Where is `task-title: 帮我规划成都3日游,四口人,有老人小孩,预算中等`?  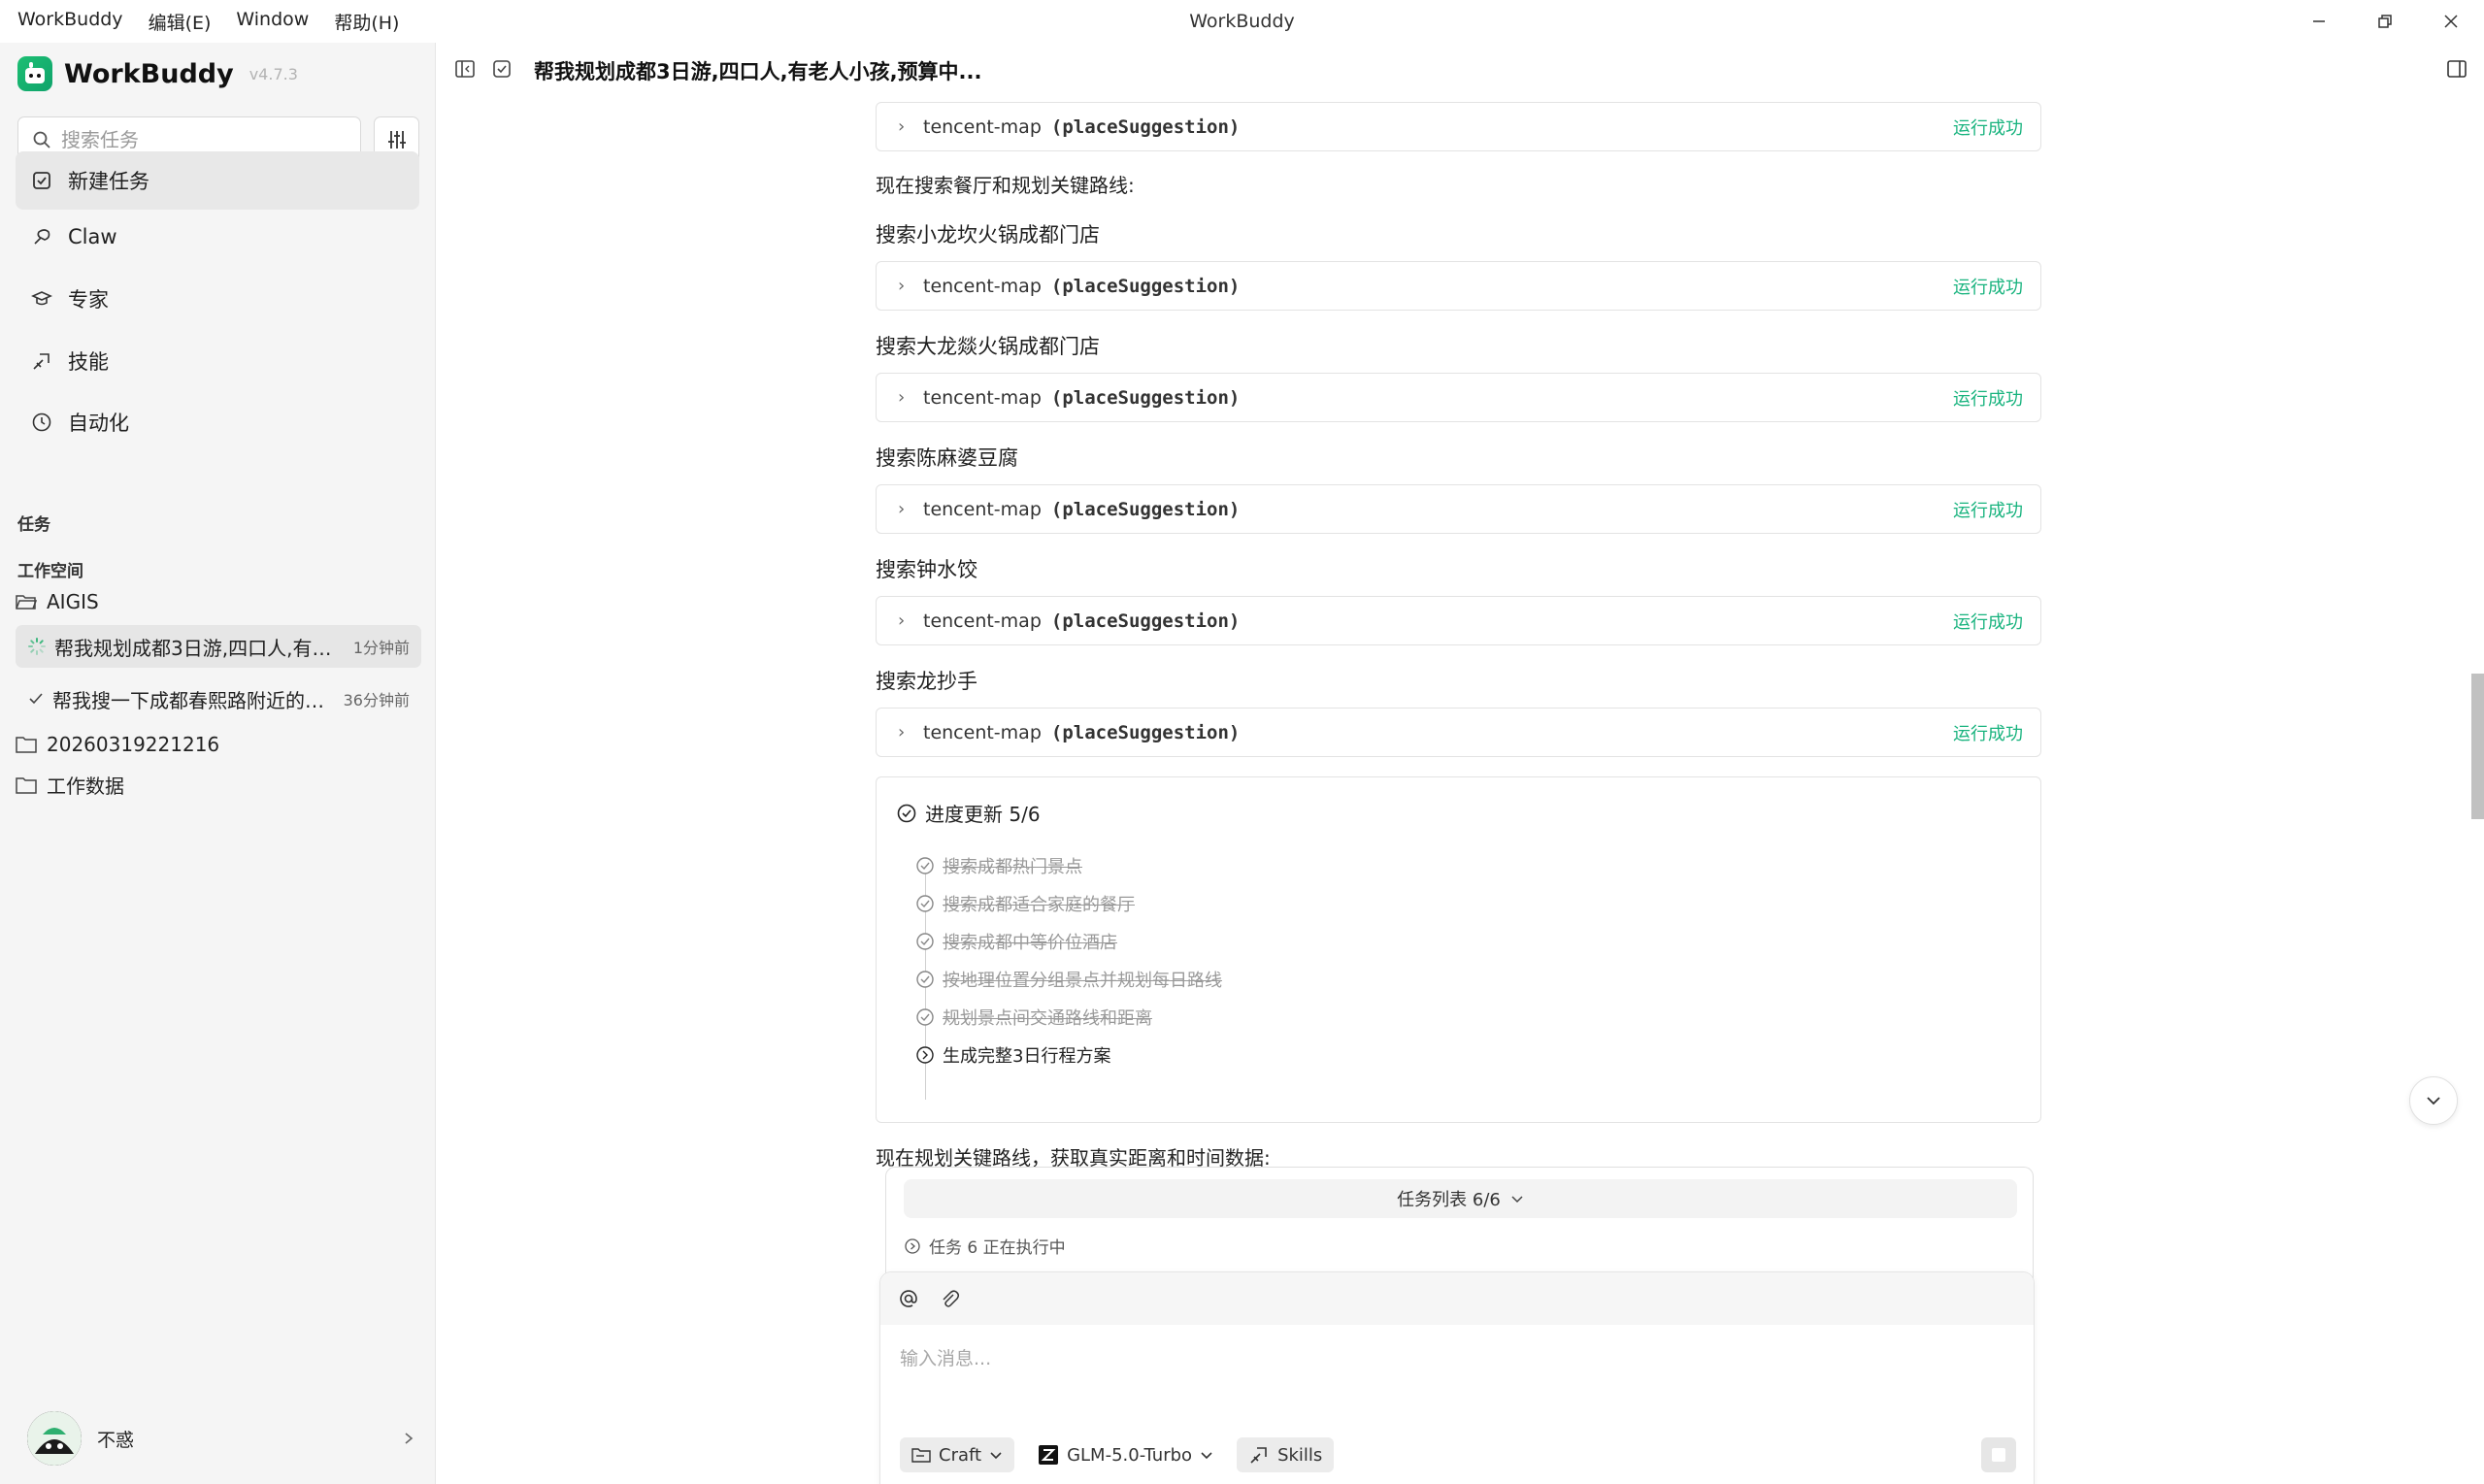 task-title: 帮我规划成都3日游,四口人,有老人小孩,预算中等 is located at coordinates (200, 648).